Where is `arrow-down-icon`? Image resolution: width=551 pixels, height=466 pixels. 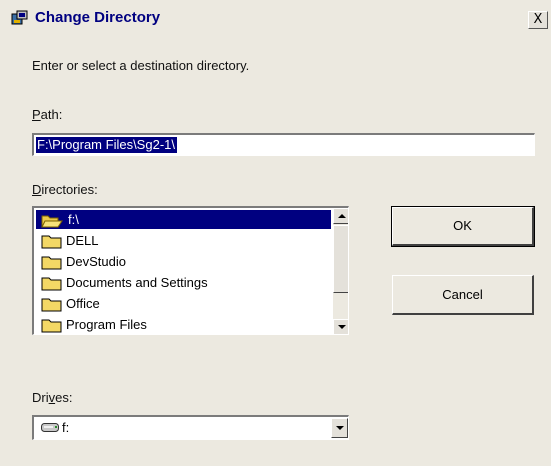
arrow-down-icon is located at coordinates (342, 327).